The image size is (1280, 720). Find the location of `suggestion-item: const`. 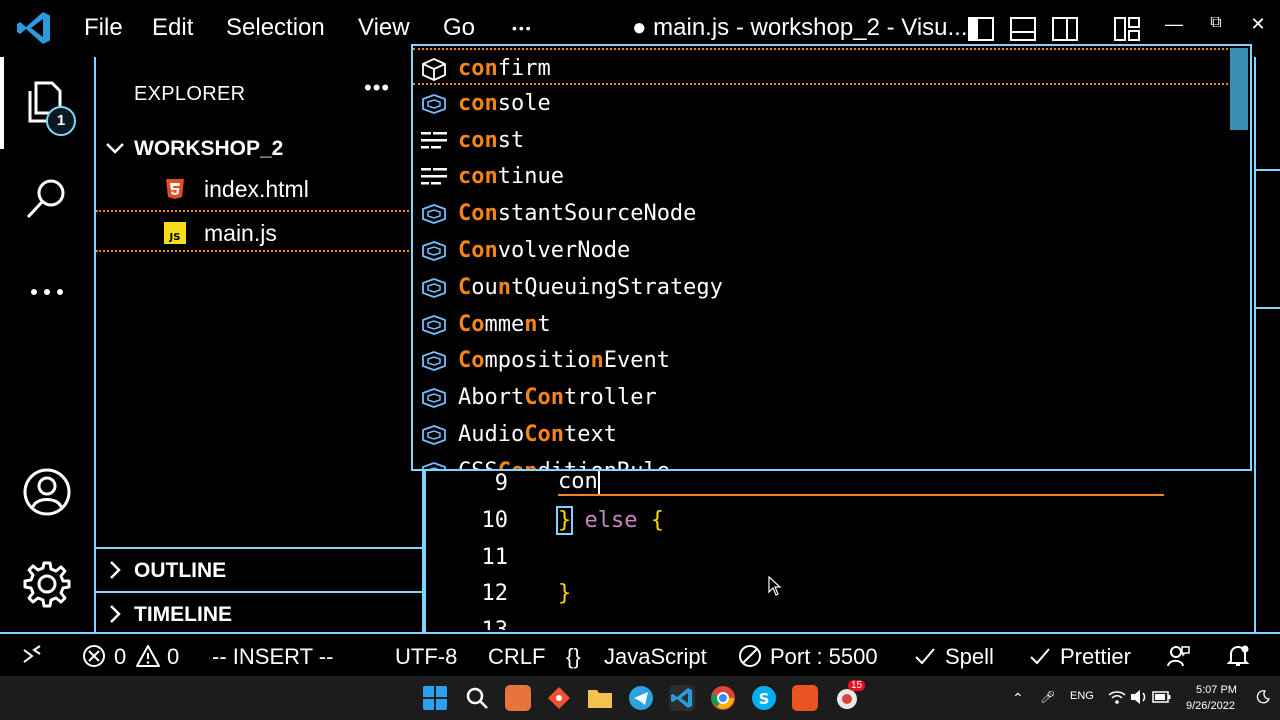

suggestion-item: const is located at coordinates (820, 140).